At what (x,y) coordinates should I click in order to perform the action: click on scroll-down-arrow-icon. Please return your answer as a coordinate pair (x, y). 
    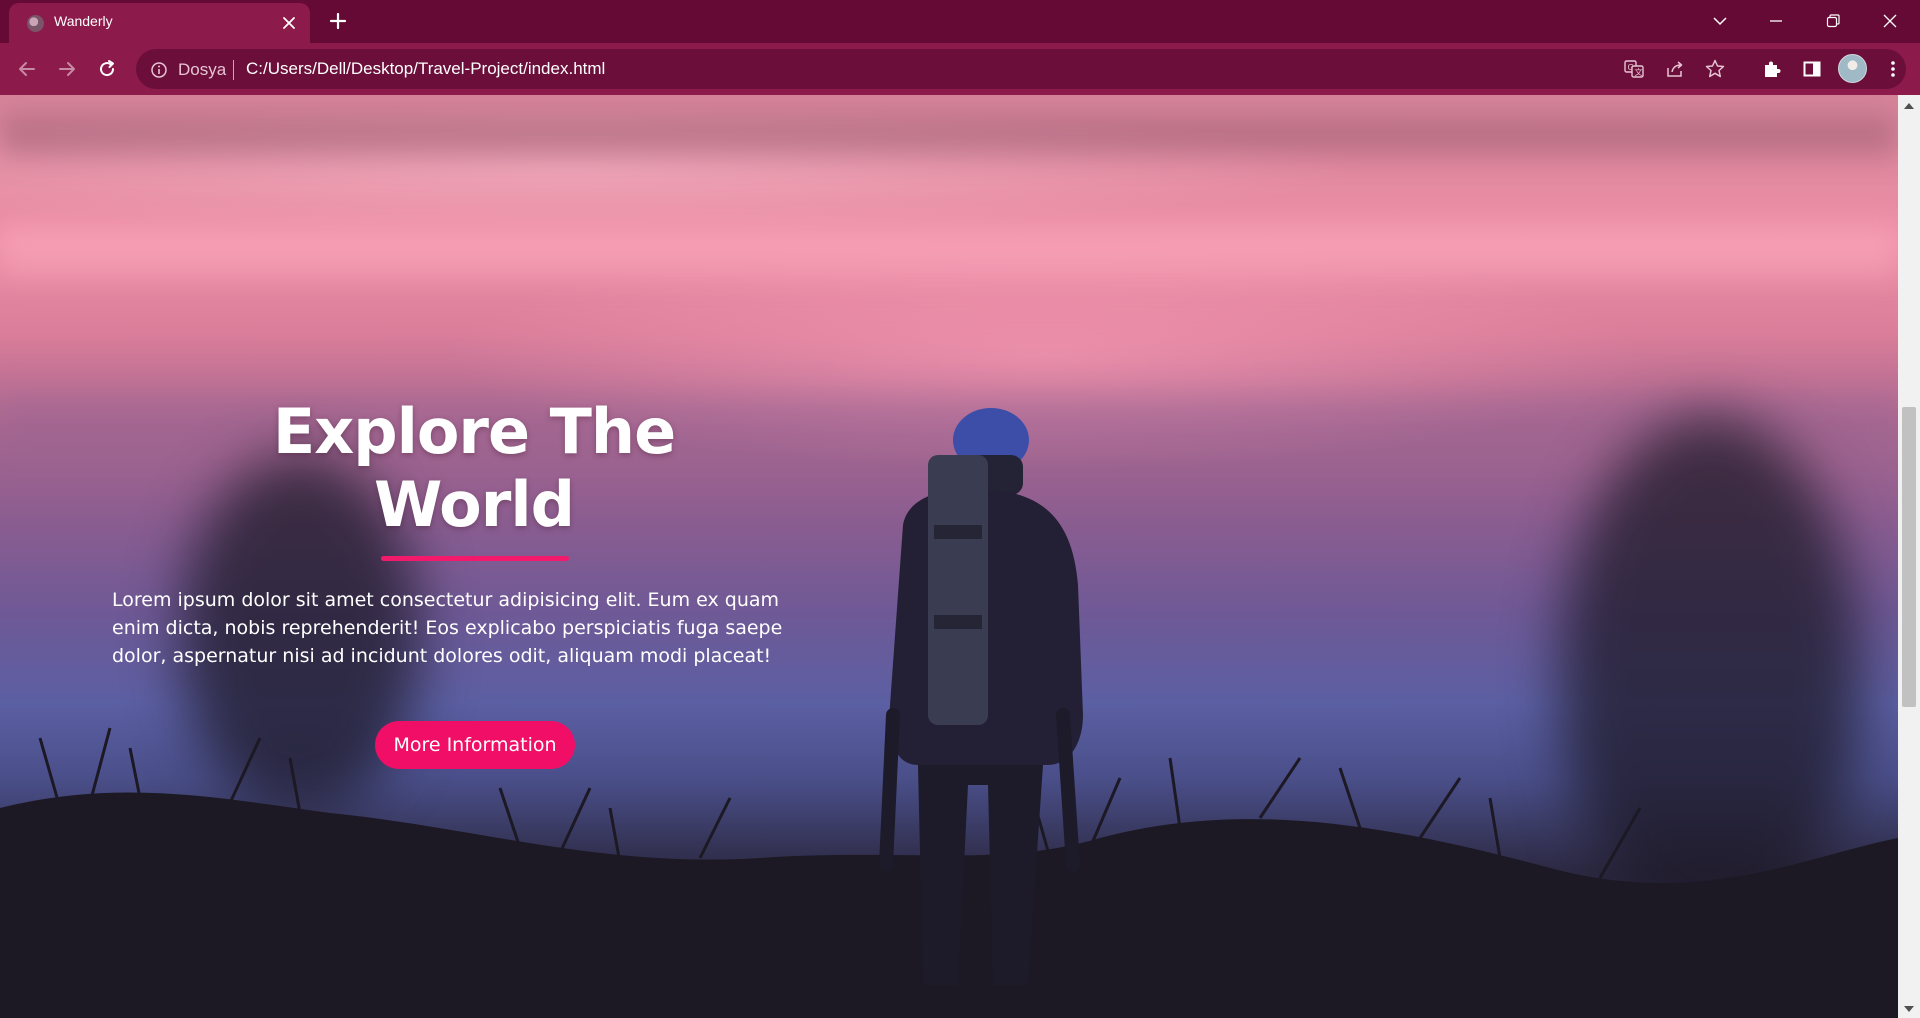
    Looking at the image, I should click on (1909, 1009).